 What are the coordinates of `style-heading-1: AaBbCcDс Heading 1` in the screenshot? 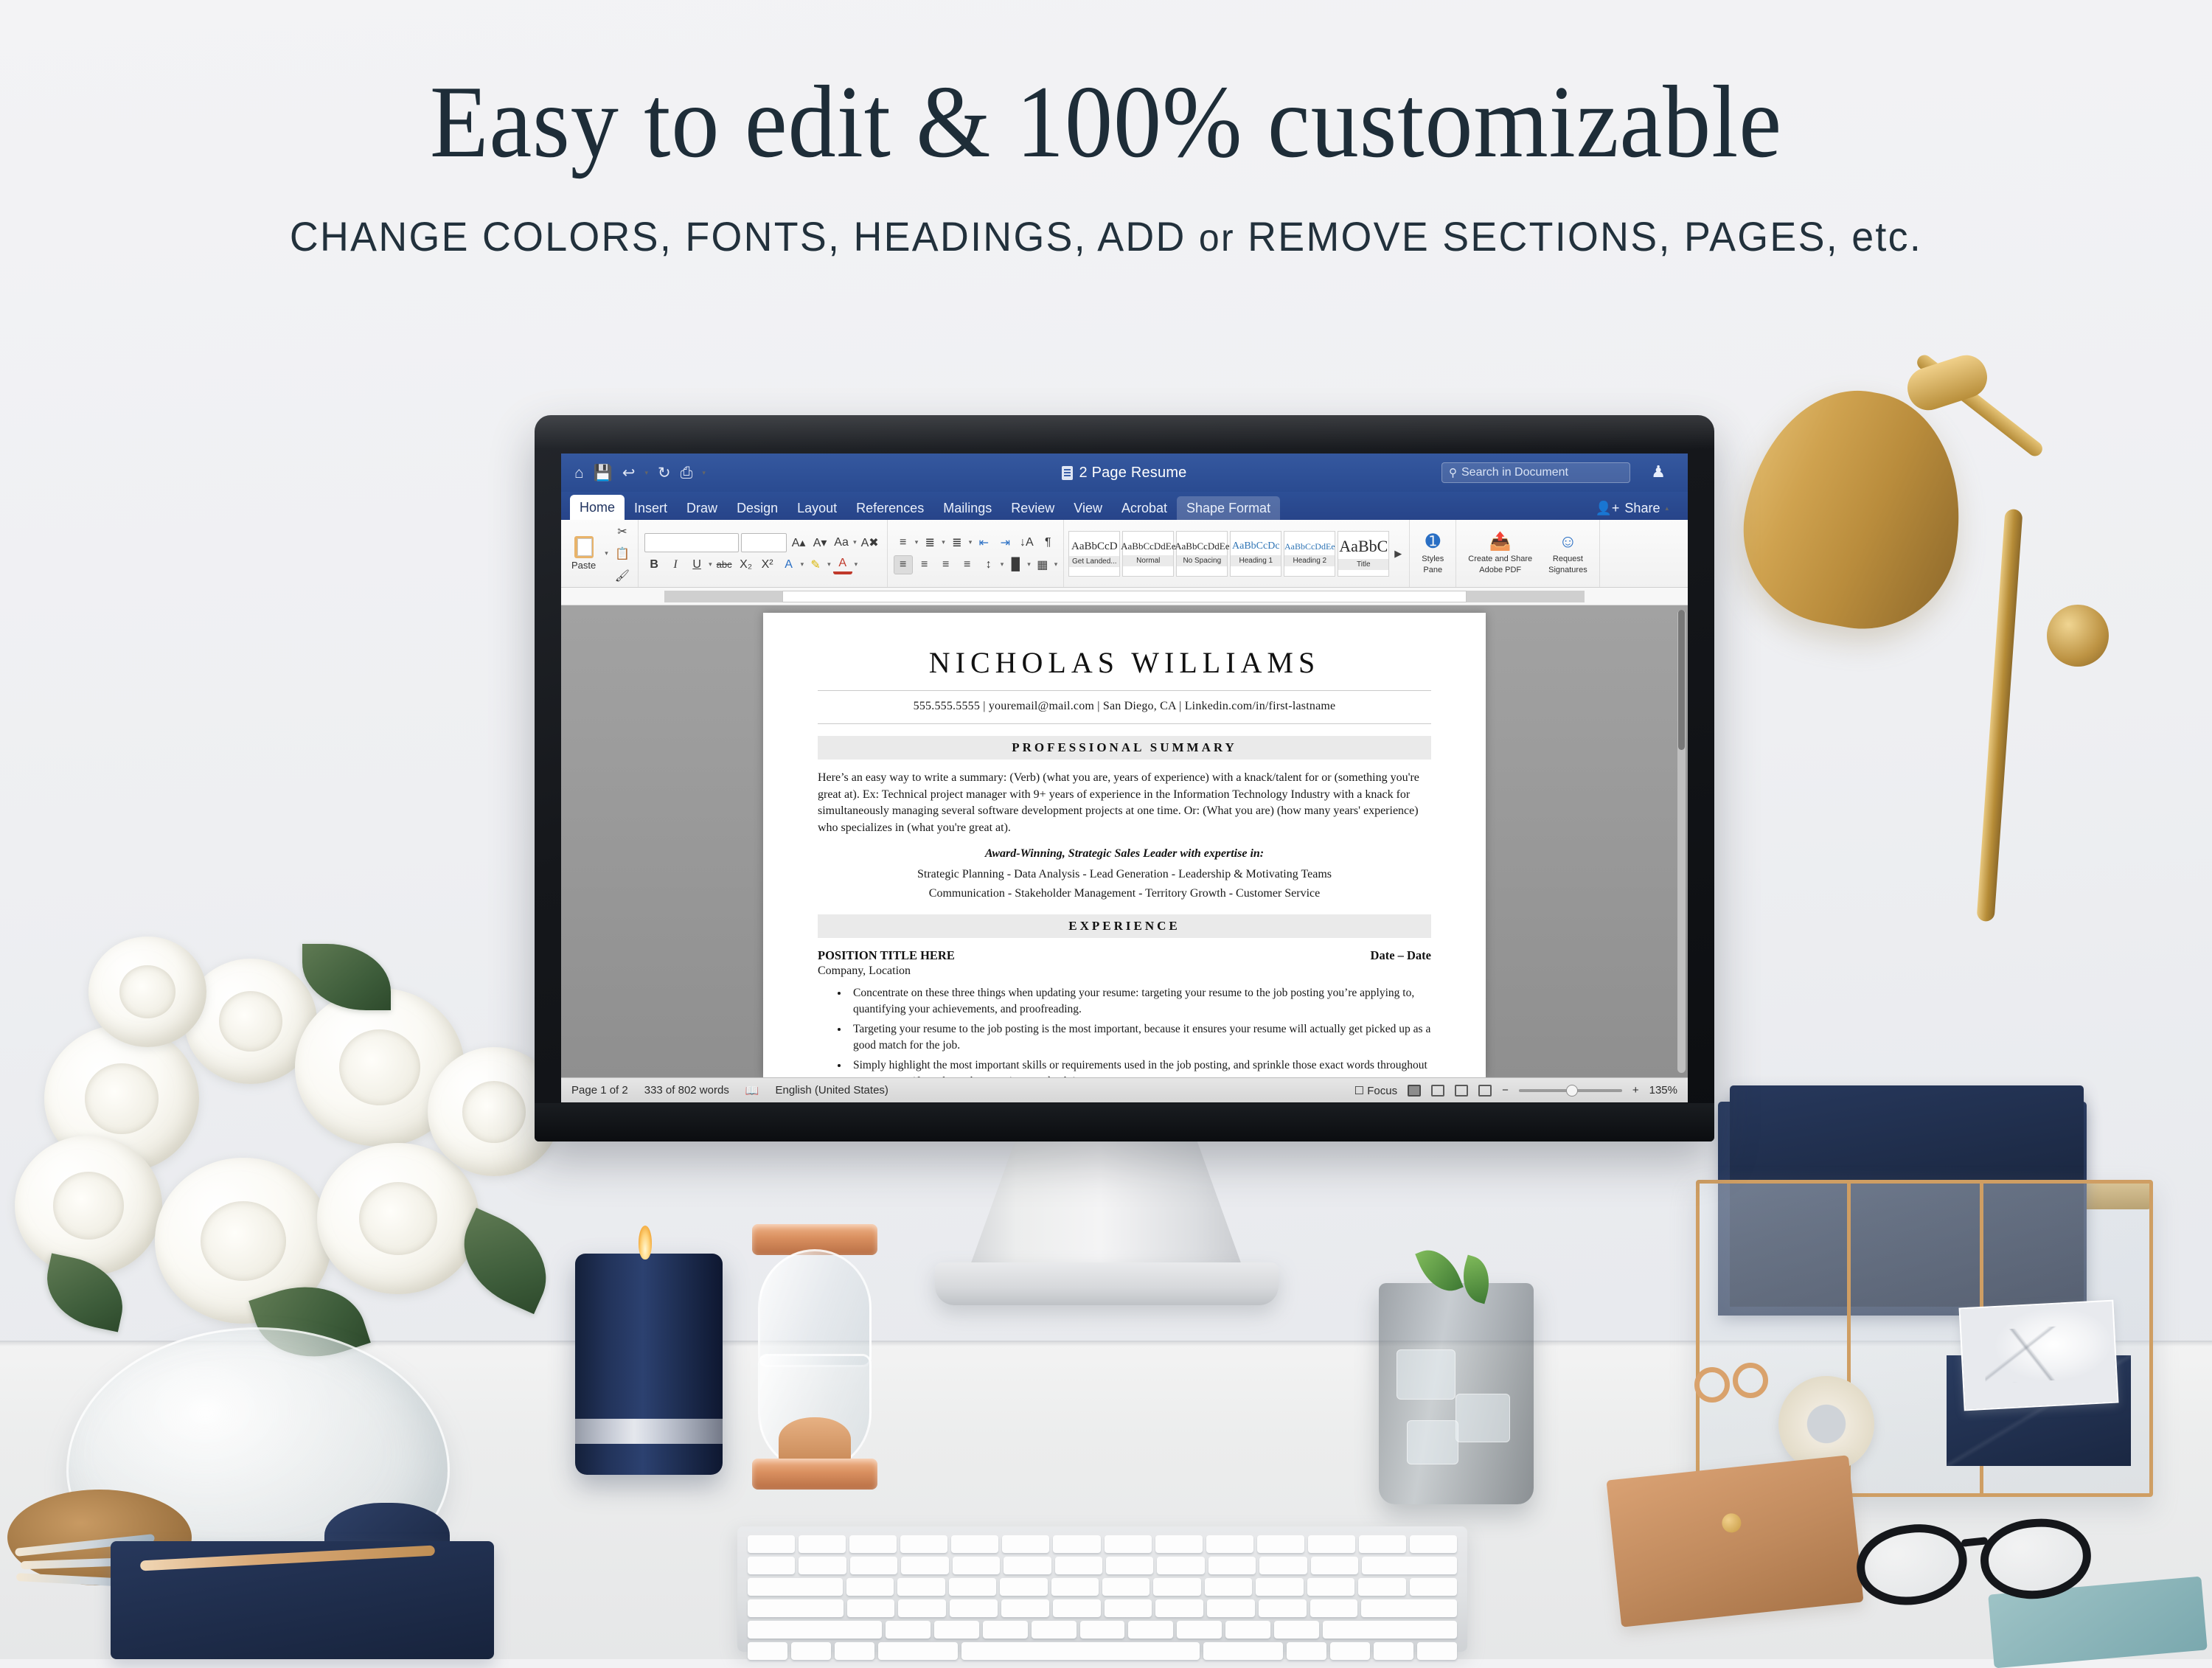 It's located at (1256, 553).